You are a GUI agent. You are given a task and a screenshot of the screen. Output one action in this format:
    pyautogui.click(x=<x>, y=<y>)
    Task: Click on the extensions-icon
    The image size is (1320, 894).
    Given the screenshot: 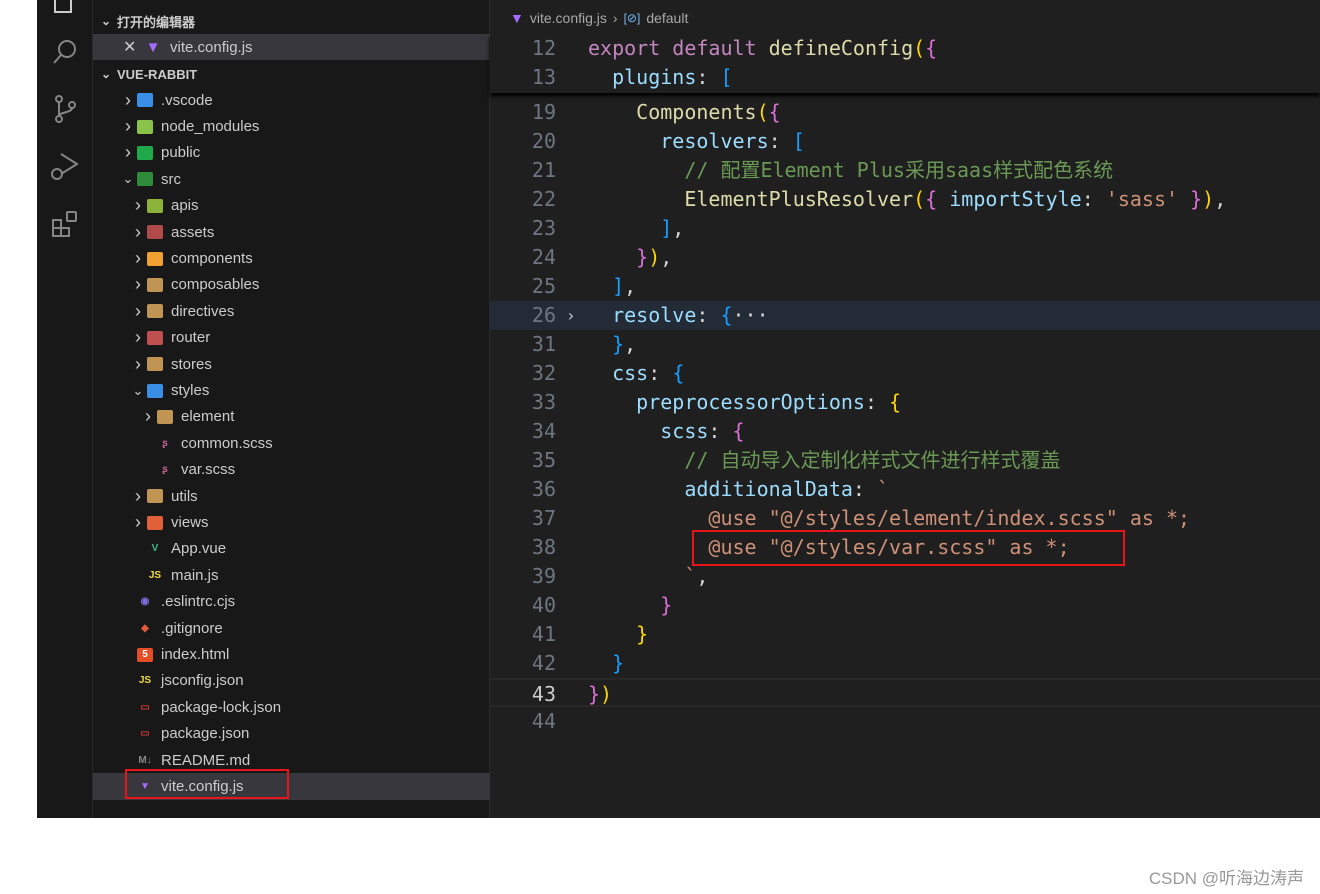 What is the action you would take?
    pyautogui.click(x=65, y=224)
    